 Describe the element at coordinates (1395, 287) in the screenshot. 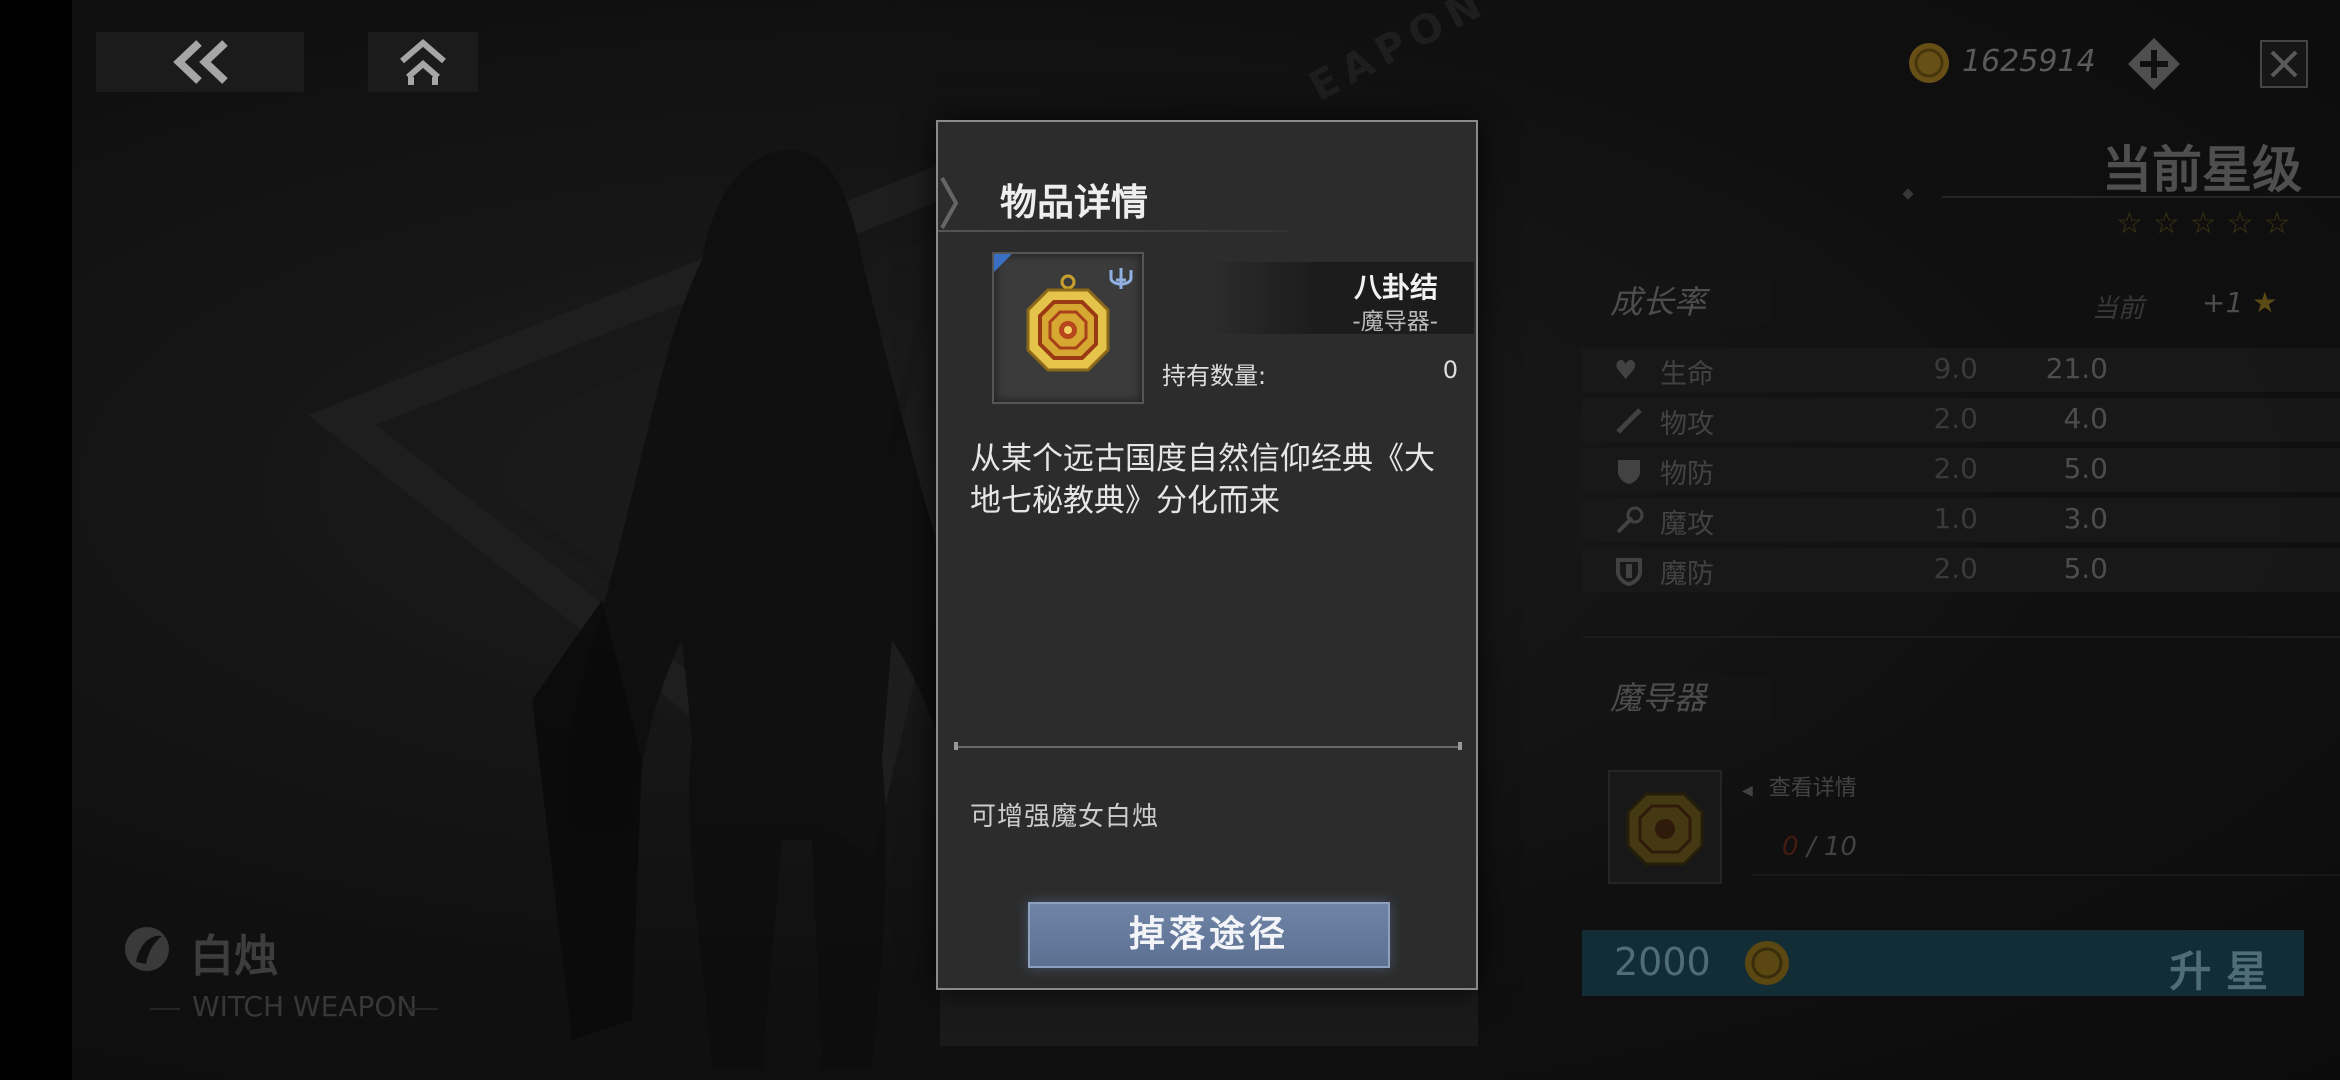

I see `item-name: 八卦结` at that location.